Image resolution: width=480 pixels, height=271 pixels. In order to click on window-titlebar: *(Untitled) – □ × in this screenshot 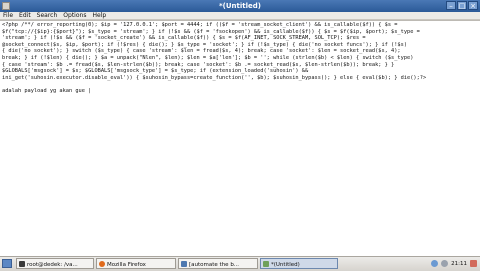, I will do `click(240, 6)`.